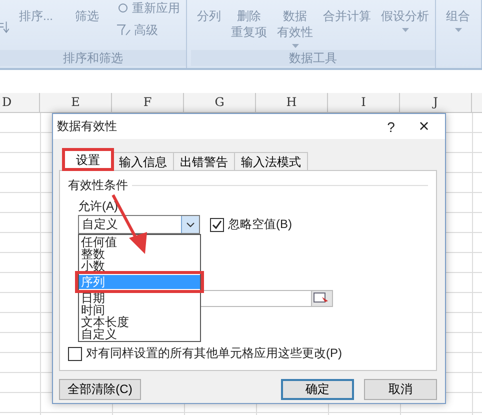 This screenshot has width=482, height=415. I want to click on section-title: 有效性条件, so click(98, 185).